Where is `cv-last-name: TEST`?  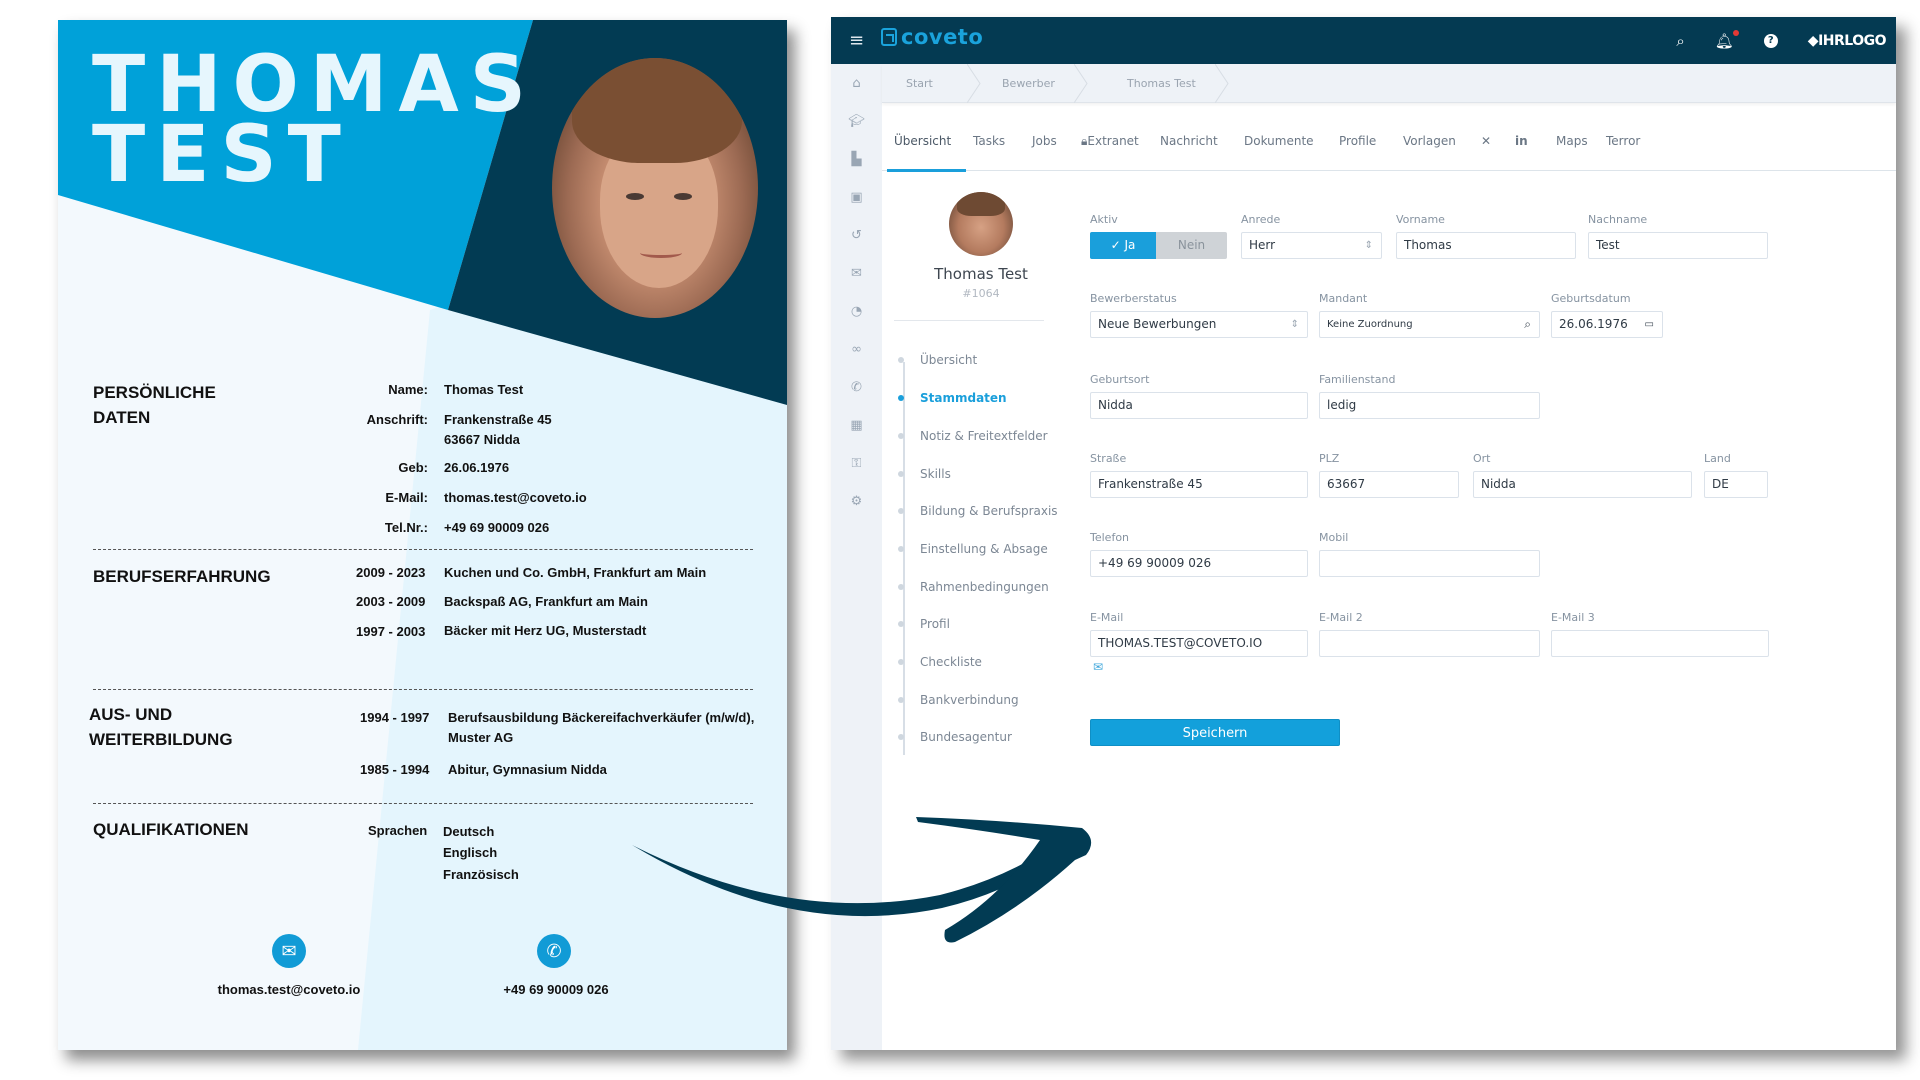 cv-last-name: TEST is located at coordinates (222, 155).